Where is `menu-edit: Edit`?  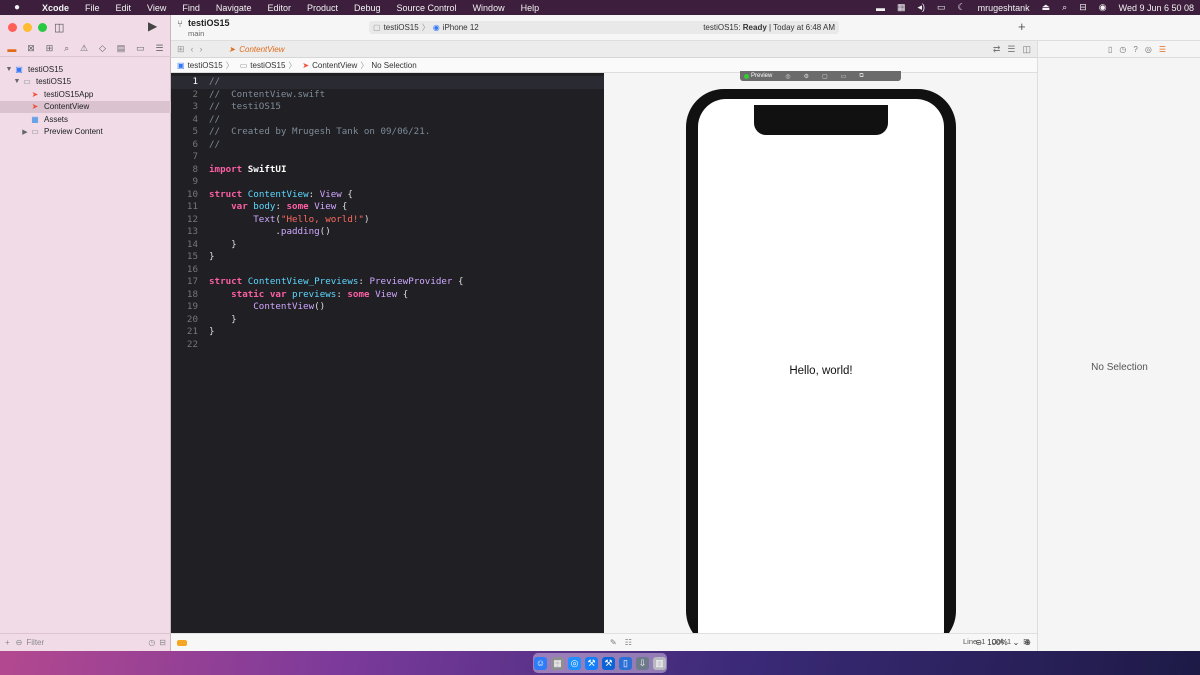
menu-edit: Edit is located at coordinates (124, 8).